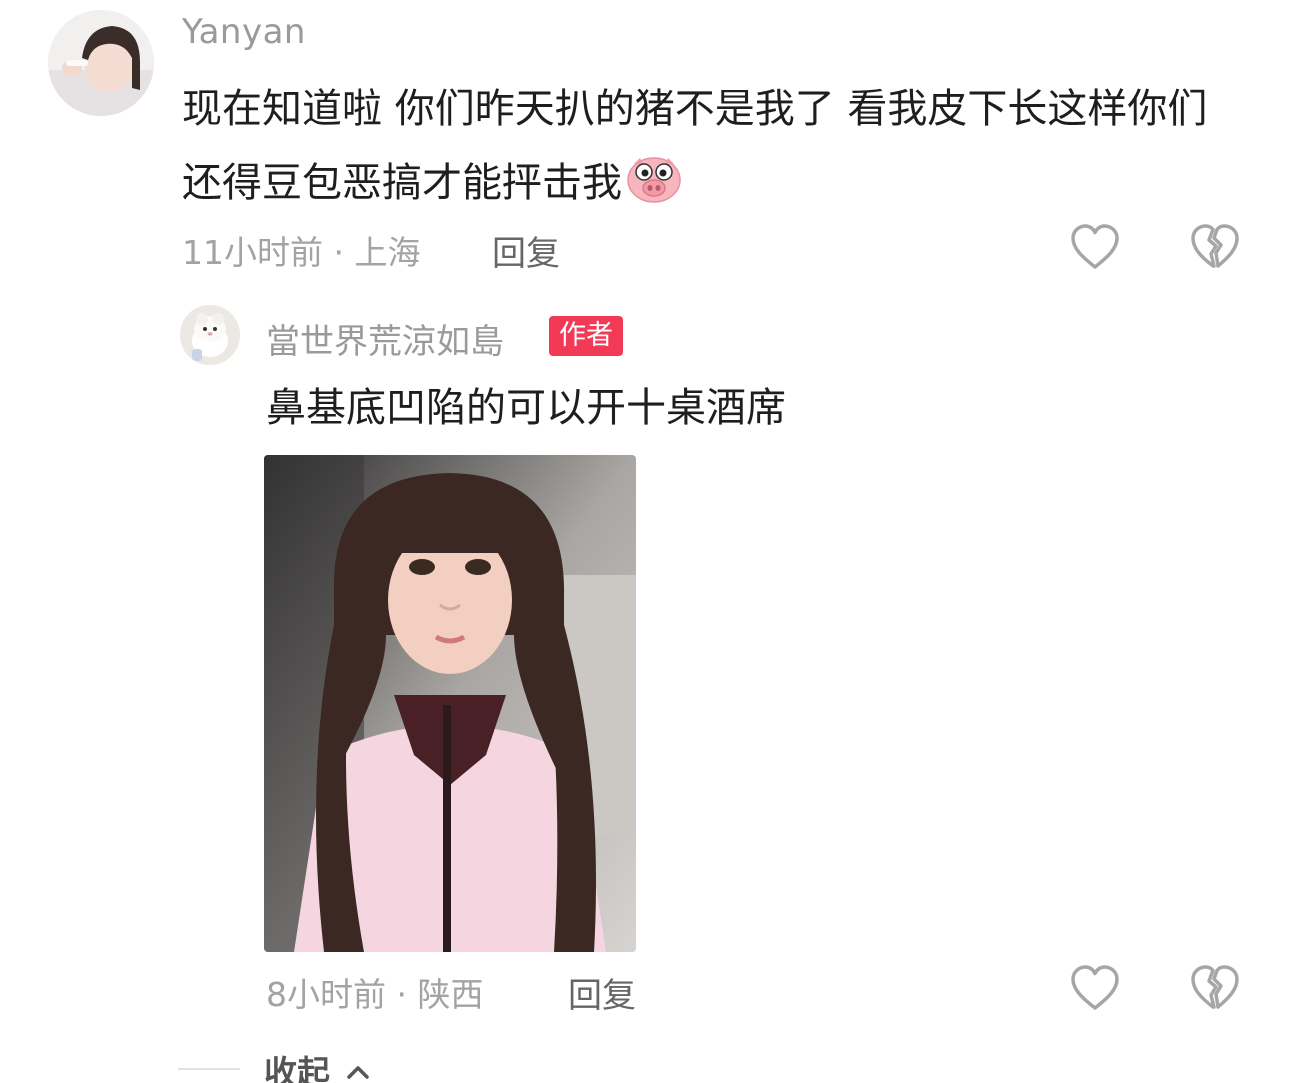  What do you see at coordinates (695, 146) in the screenshot?
I see `comment-text-body: 现在知道啦 你们昨天扒的猪不是我了 看我皮下长这样你们还得豆包恶搞才能抨击我` at bounding box center [695, 146].